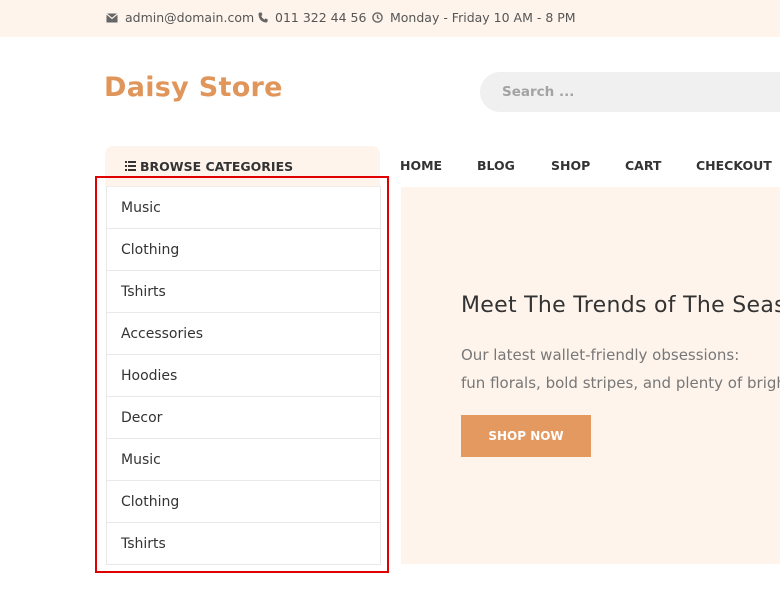 The height and width of the screenshot is (600, 780). Describe the element at coordinates (620, 305) in the screenshot. I see `hero-title: Meet The Trends of The Season` at that location.